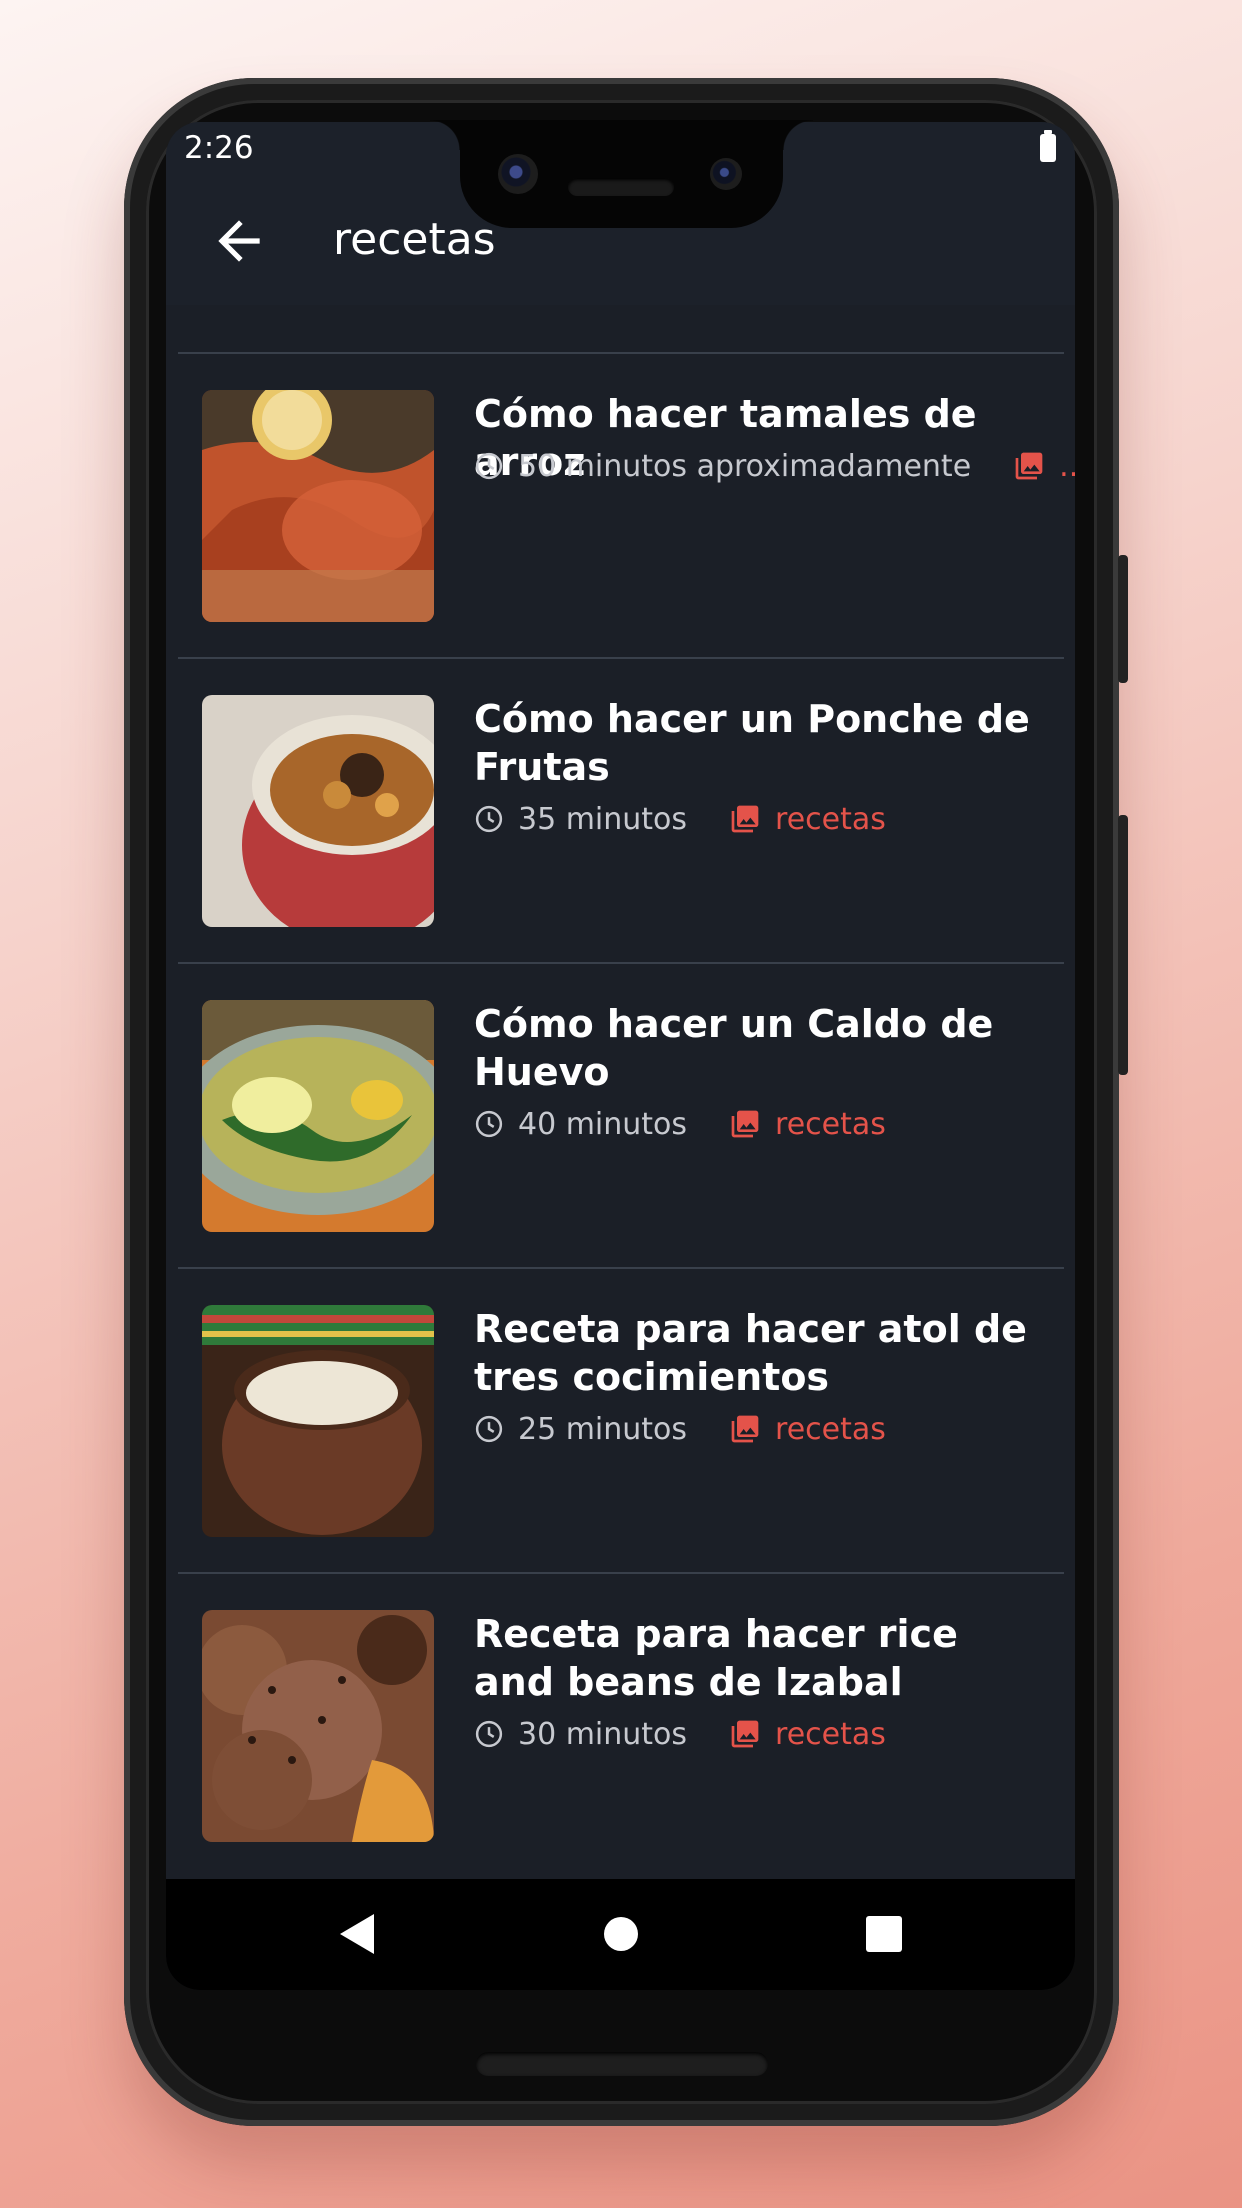 The height and width of the screenshot is (2208, 1242). What do you see at coordinates (414, 239) in the screenshot?
I see `page-title: recetas` at bounding box center [414, 239].